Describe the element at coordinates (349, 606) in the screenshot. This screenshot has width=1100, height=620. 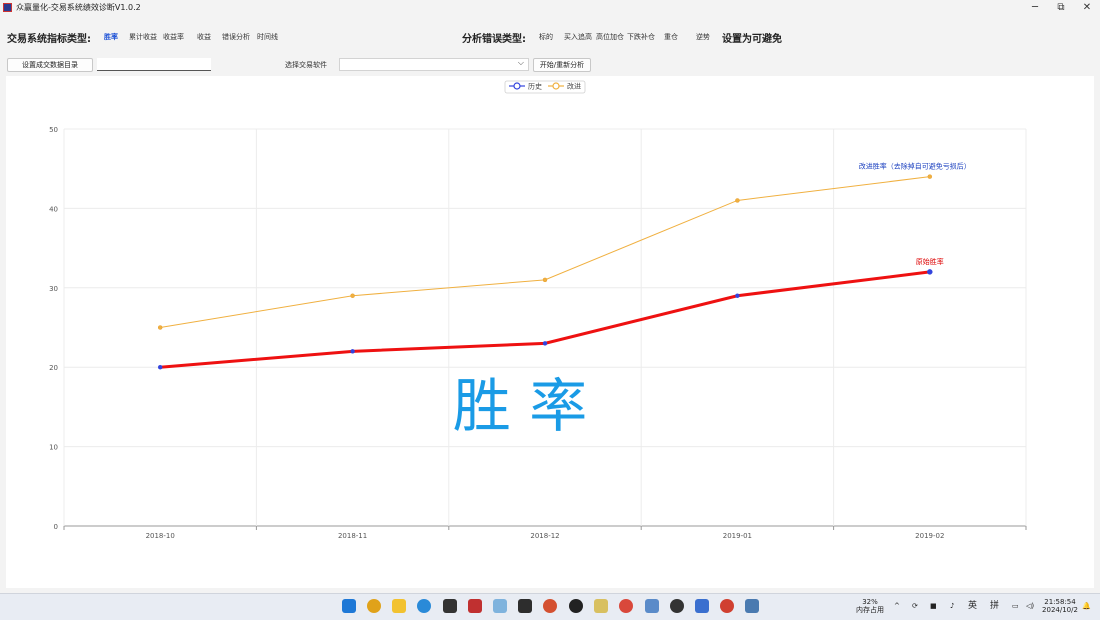
I see `start-icon` at that location.